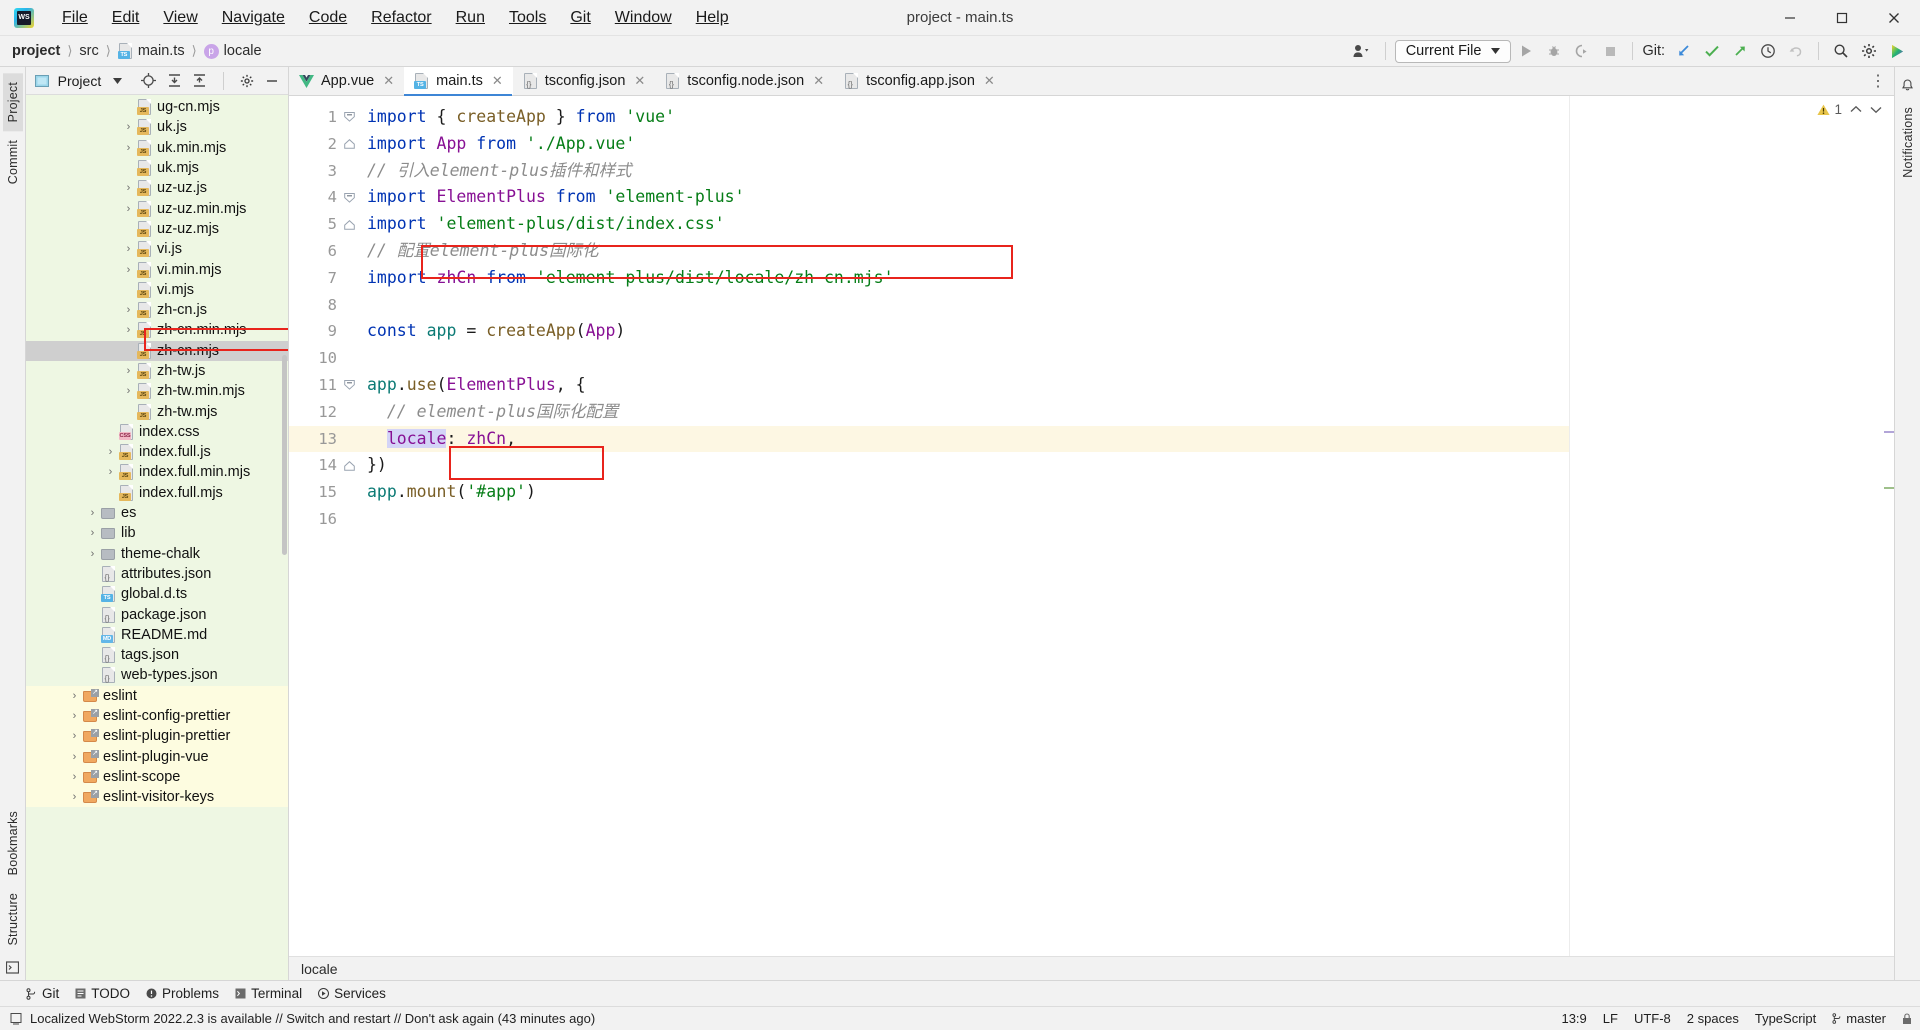 The width and height of the screenshot is (1920, 1030). Describe the element at coordinates (1526, 51) in the screenshot. I see `run-icon` at that location.